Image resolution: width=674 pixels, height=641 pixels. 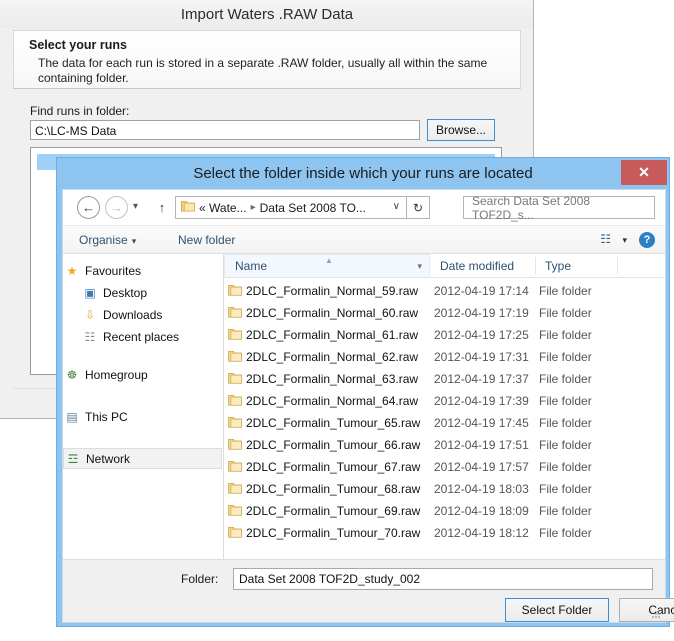 I want to click on date-modified-cell: 2012-04-19 18:09, so click(x=481, y=511).